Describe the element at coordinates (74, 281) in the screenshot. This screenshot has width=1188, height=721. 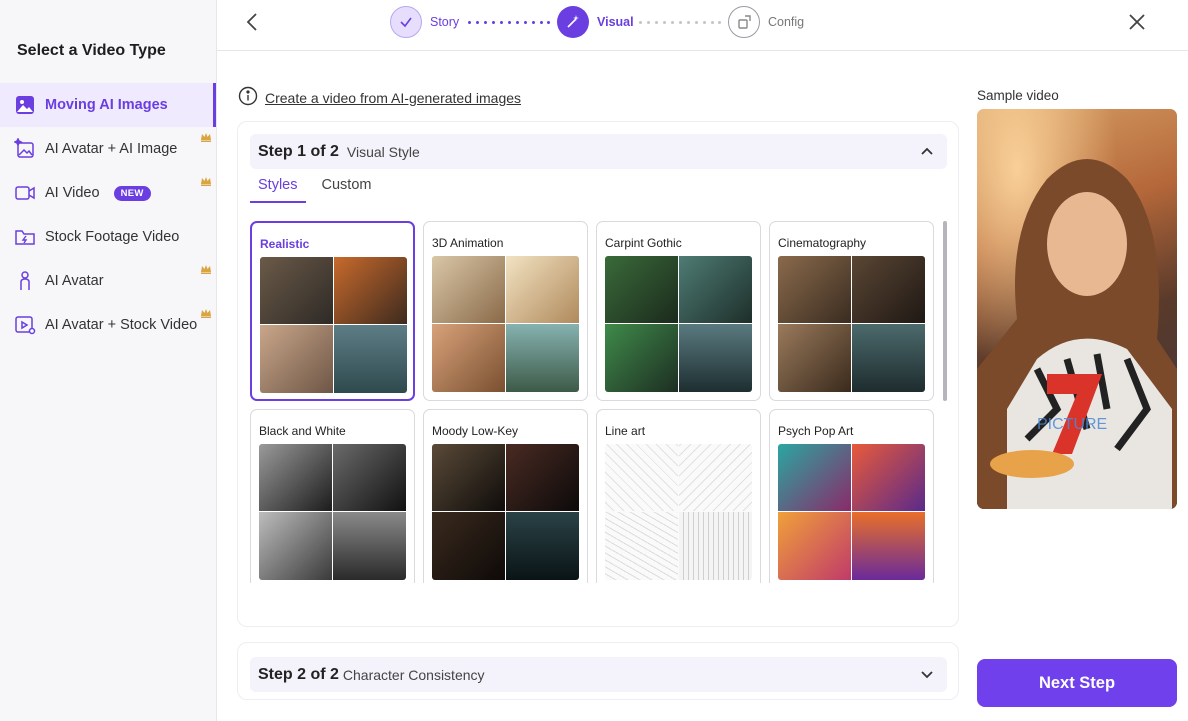
I see `sidebar-item-label: AI Avatar` at that location.